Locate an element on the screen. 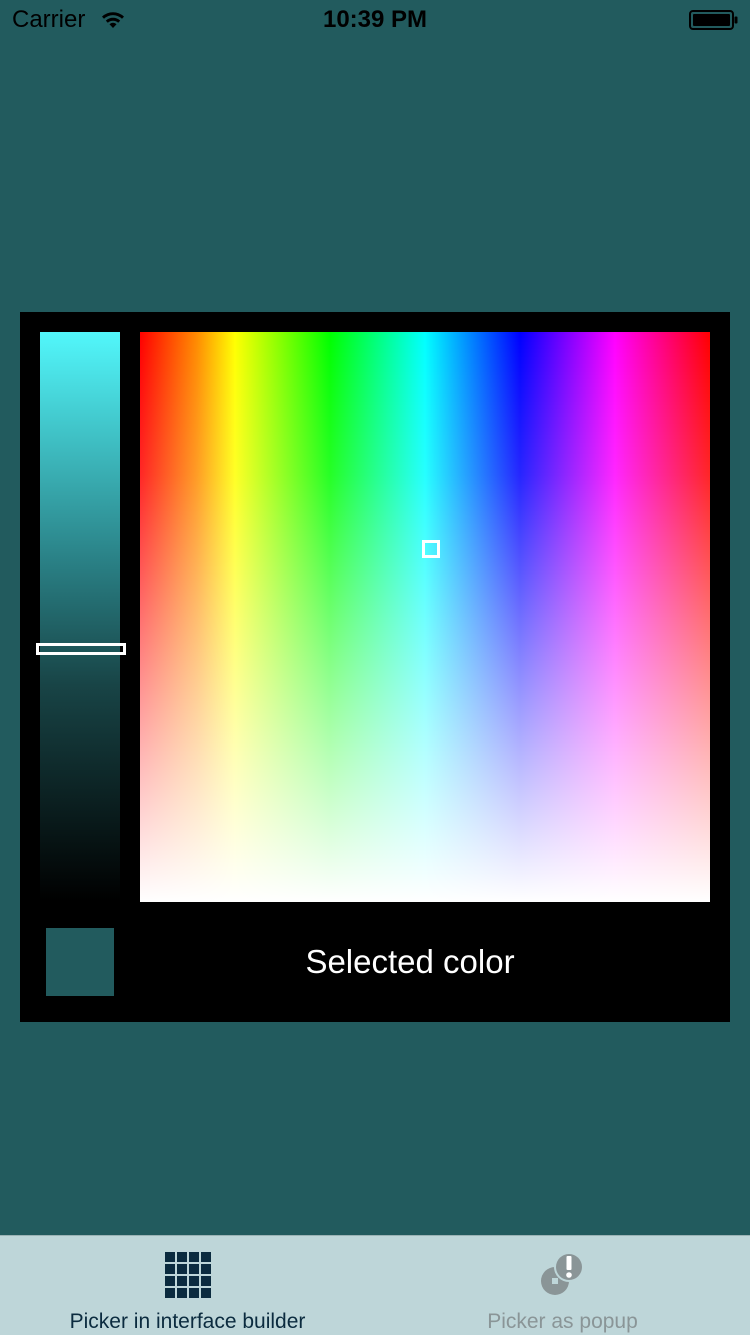  grid-icon is located at coordinates (188, 1275).